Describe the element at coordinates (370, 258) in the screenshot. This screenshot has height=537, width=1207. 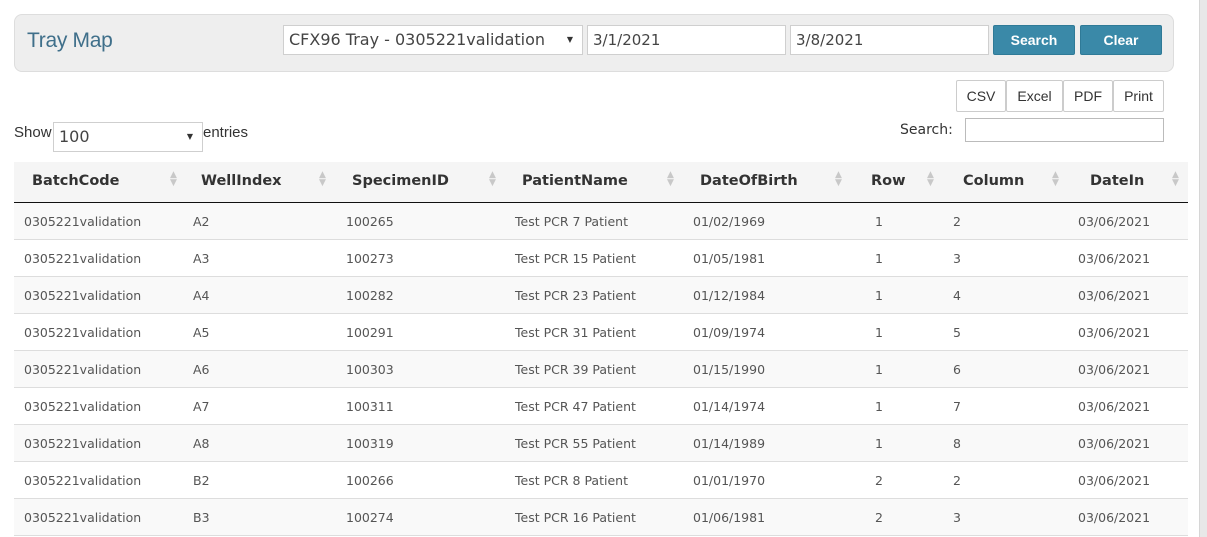
I see `table-cell-text: 100273` at that location.